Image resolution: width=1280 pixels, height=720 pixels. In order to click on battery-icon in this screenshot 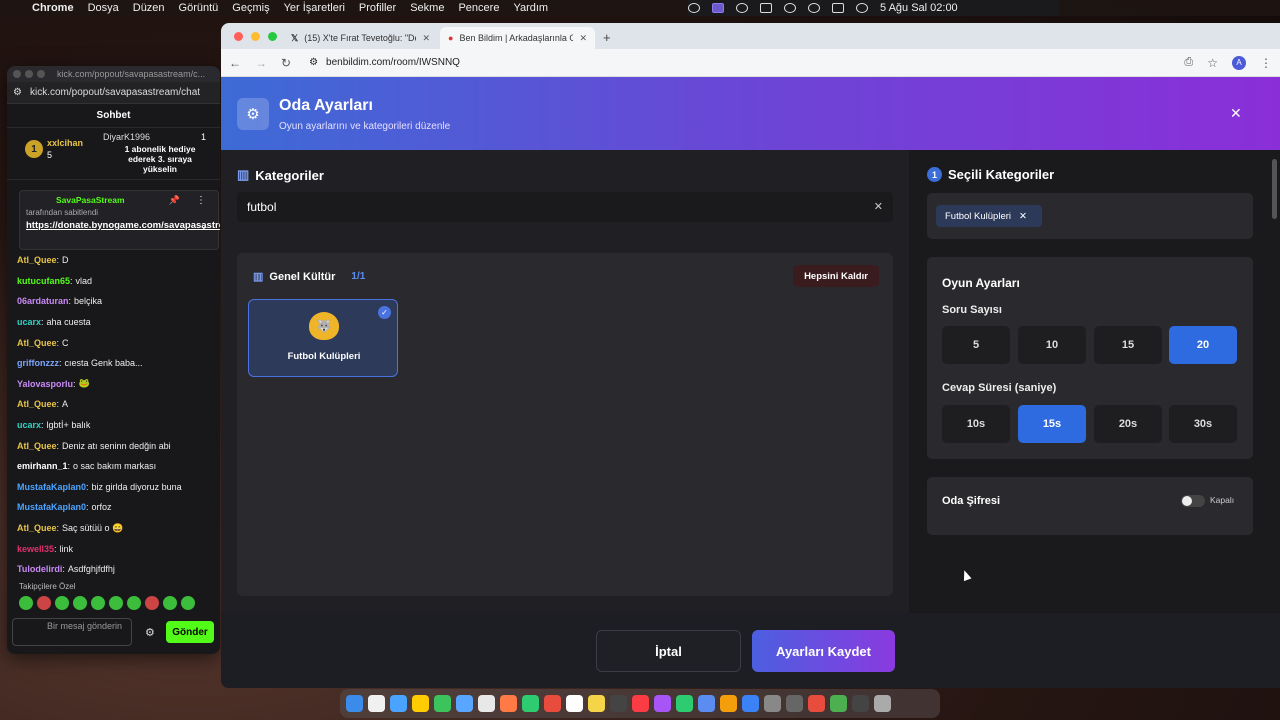, I will do `click(766, 8)`.